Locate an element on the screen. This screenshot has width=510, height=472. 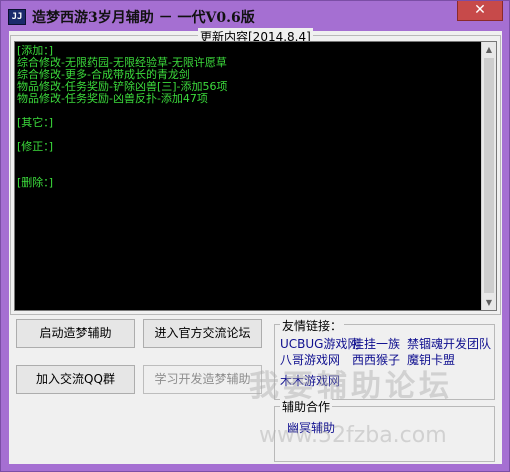
link-guaguayizu: 挂挂一族 is located at coordinates (376, 343).